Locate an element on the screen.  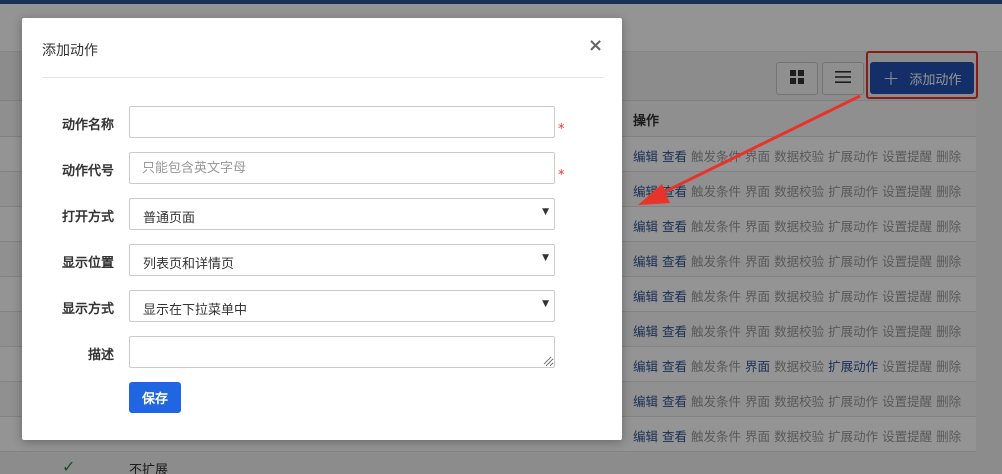
display-mode-label: 显示方式 is located at coordinates (87, 309).